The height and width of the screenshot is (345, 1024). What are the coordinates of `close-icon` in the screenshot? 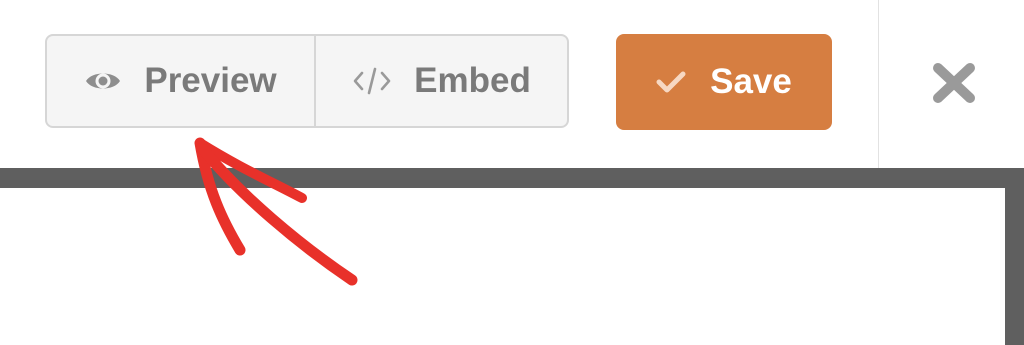 It's located at (954, 85).